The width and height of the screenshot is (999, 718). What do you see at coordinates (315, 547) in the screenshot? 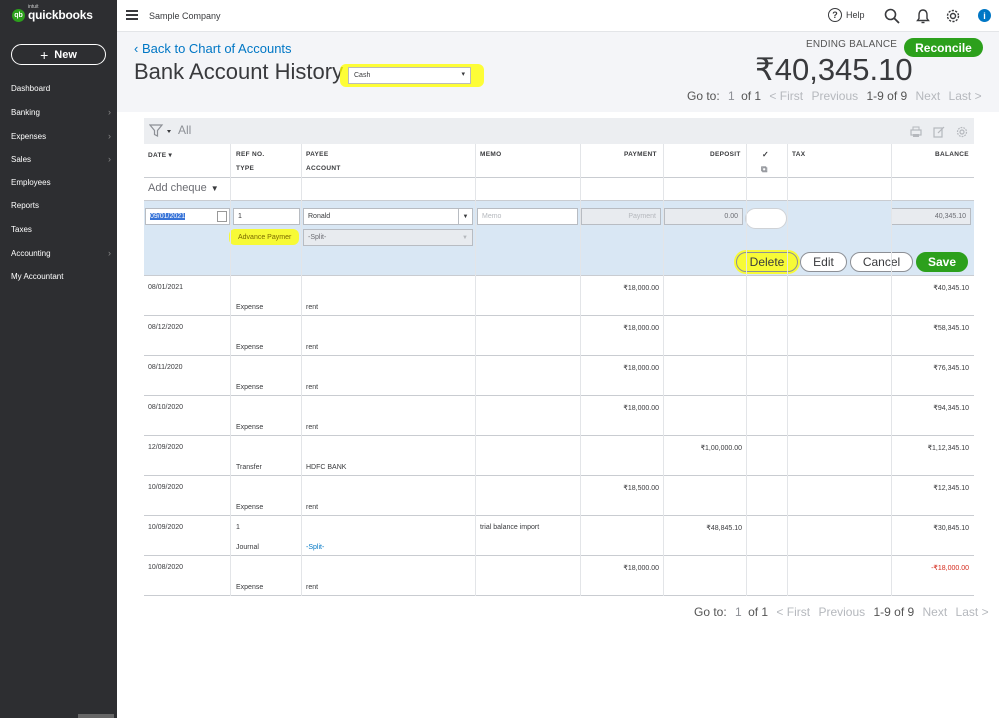
I see `cell-account: -Split-` at bounding box center [315, 547].